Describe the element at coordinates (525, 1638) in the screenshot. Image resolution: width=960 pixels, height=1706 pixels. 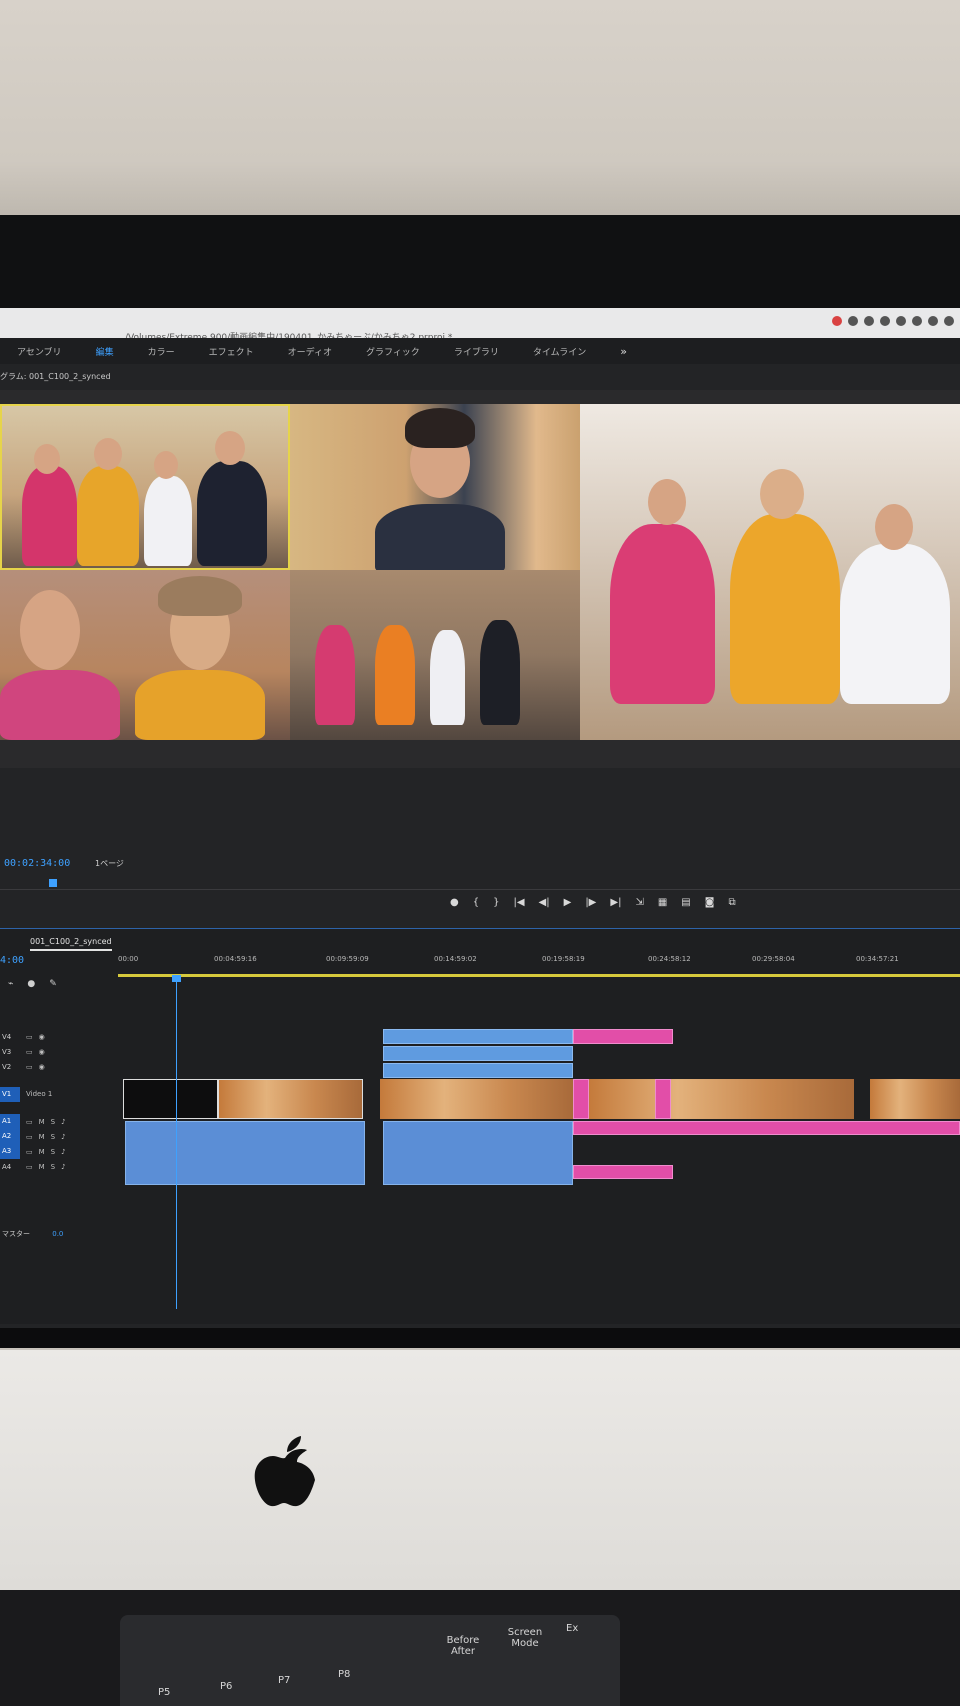
I see `key-screen-mode: Screen Mode` at that location.